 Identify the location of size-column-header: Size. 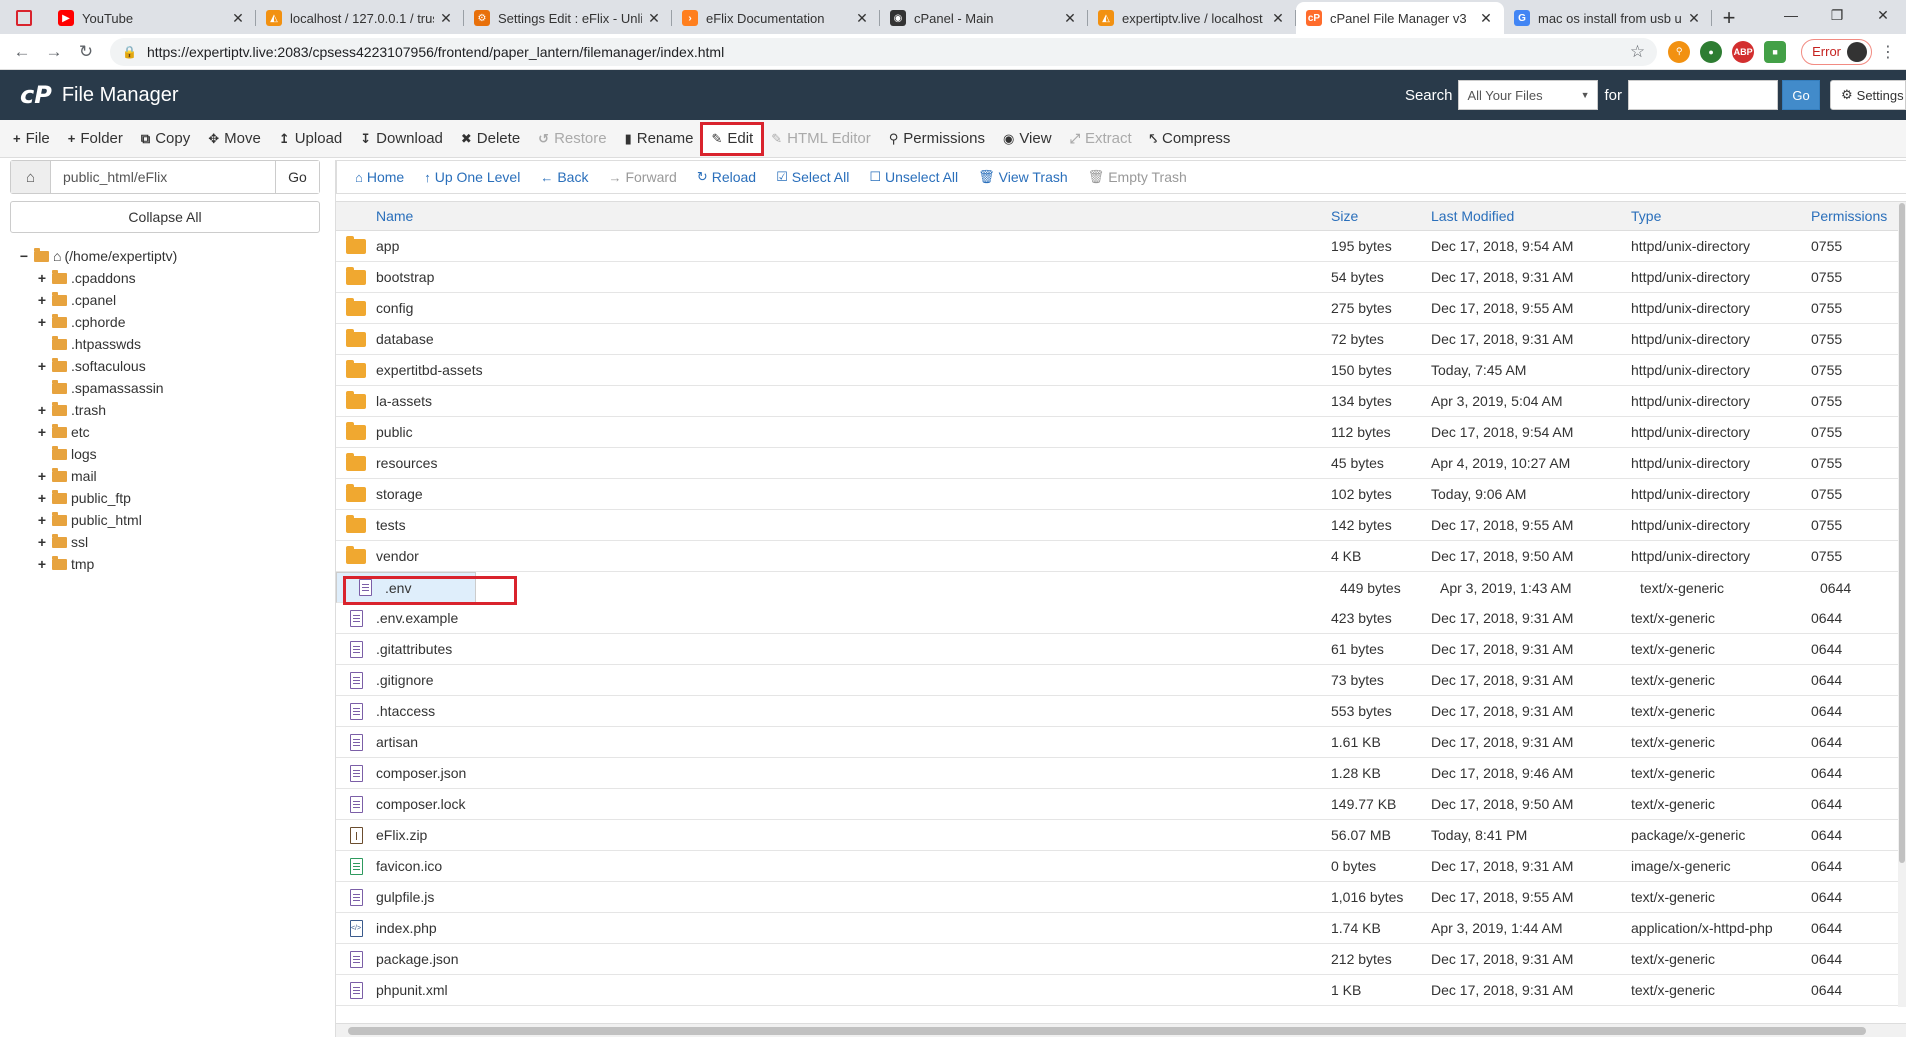
(1381, 216).